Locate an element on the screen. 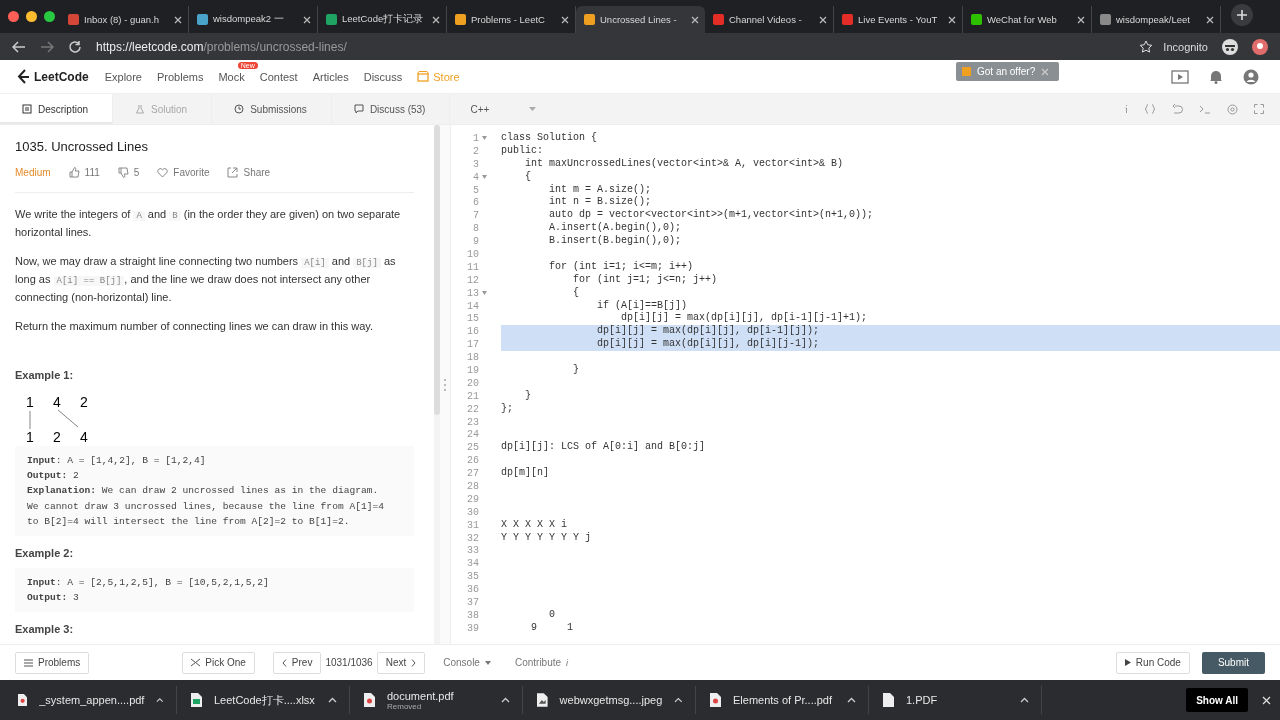 This screenshot has width=1280, height=720. new-tab-icon is located at coordinates (1242, 15).